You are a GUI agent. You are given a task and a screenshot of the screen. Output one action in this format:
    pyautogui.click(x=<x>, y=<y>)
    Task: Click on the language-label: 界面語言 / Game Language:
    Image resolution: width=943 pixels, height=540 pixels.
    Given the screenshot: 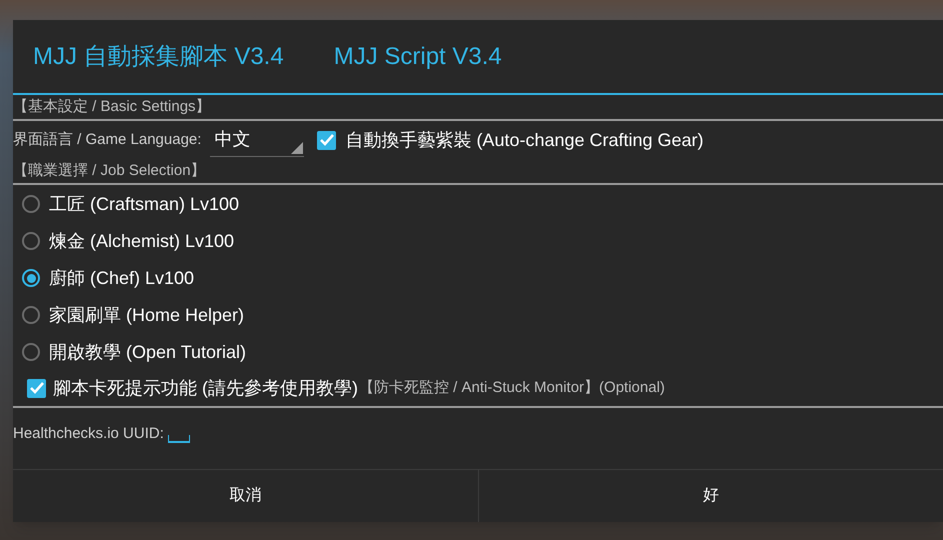 What is the action you would take?
    pyautogui.click(x=107, y=140)
    